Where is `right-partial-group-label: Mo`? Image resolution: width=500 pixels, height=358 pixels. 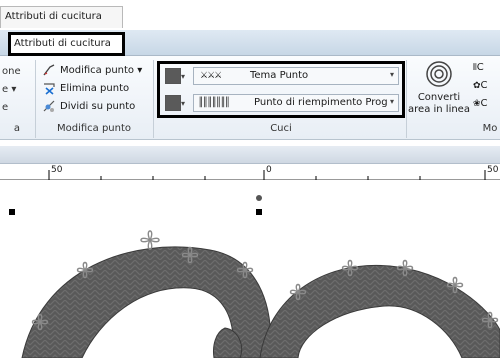 right-partial-group-label: Mo is located at coordinates (490, 128).